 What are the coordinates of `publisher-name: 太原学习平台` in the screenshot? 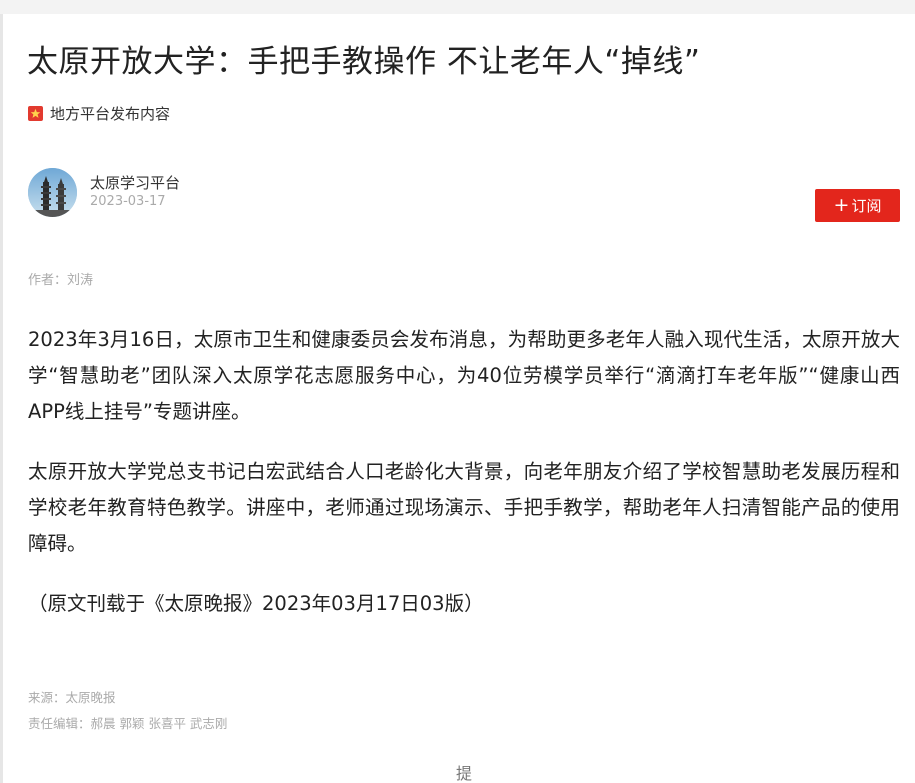 It's located at (135, 182).